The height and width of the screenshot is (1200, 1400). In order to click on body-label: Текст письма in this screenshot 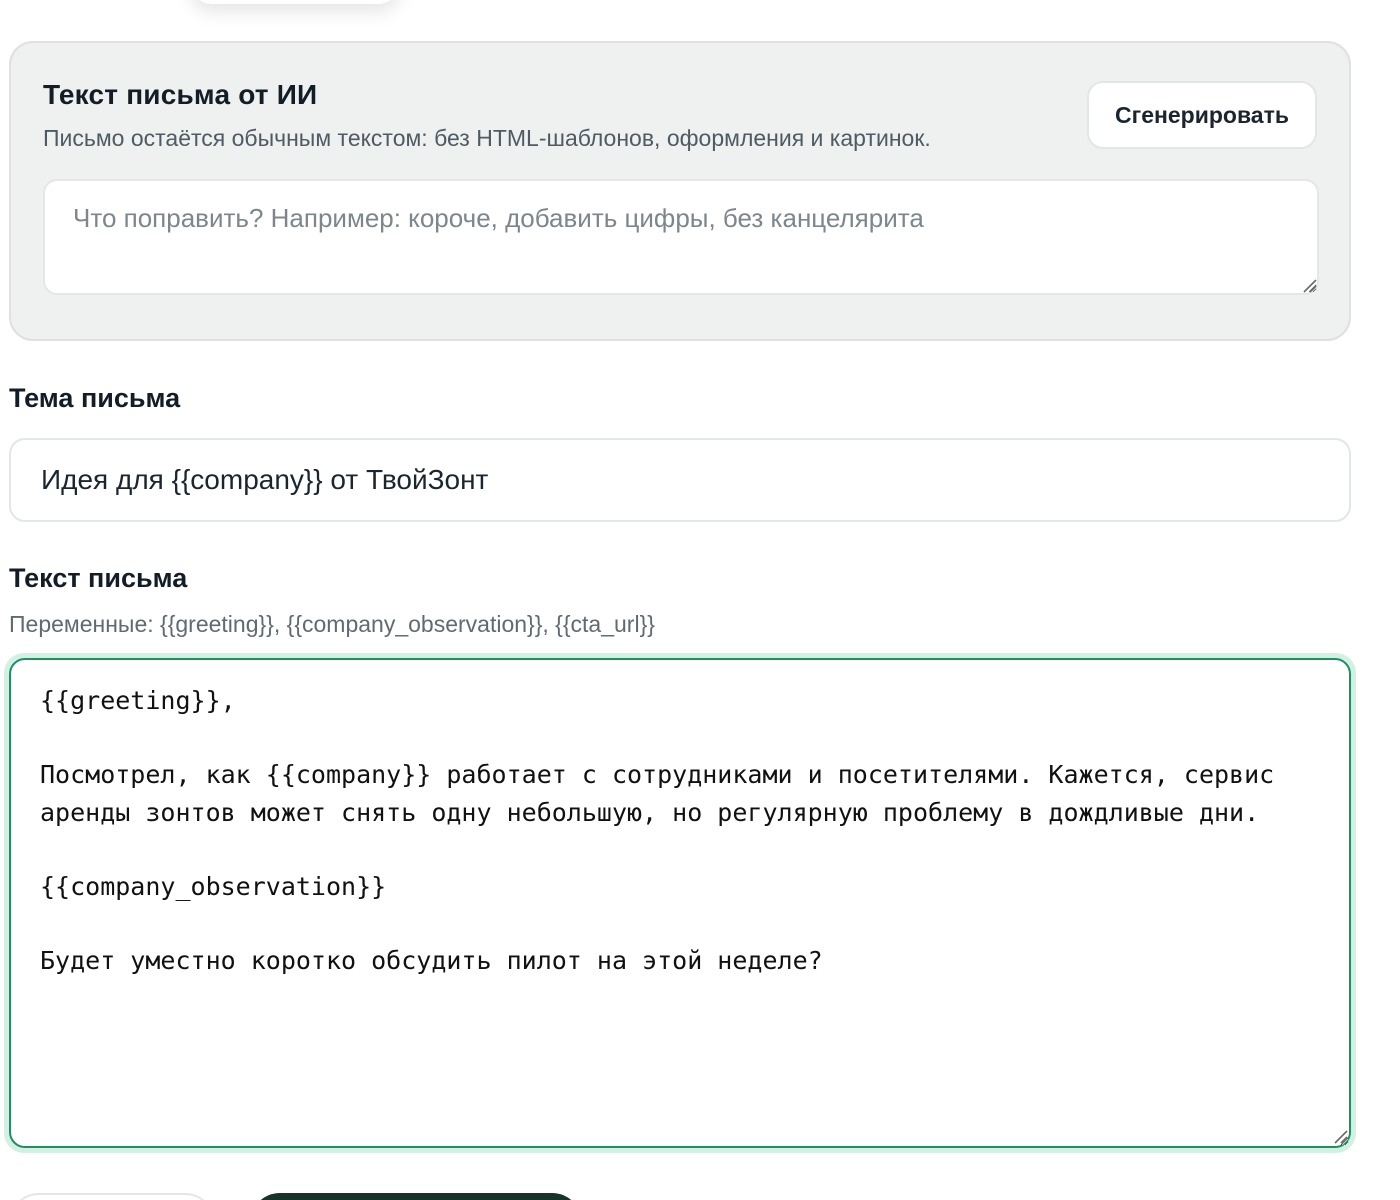, I will do `click(98, 578)`.